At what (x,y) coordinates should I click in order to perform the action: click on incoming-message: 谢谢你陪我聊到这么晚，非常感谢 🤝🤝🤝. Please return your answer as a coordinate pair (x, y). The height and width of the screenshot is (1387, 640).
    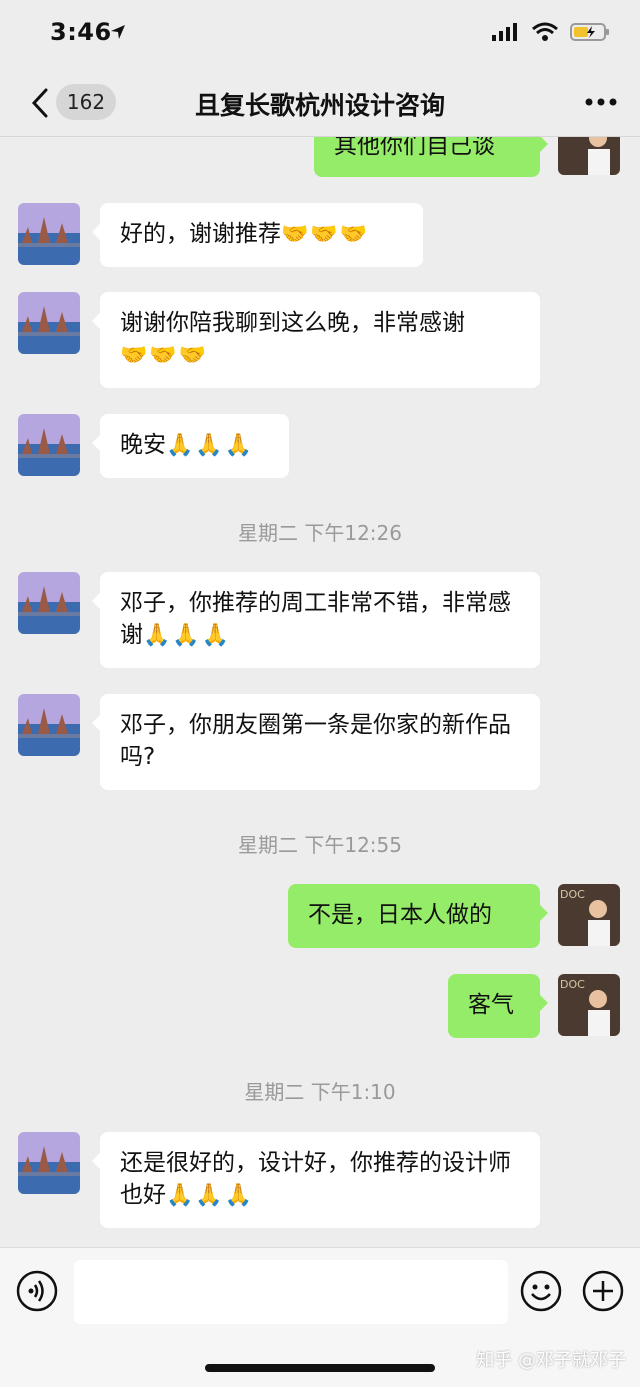
    Looking at the image, I should click on (316, 340).